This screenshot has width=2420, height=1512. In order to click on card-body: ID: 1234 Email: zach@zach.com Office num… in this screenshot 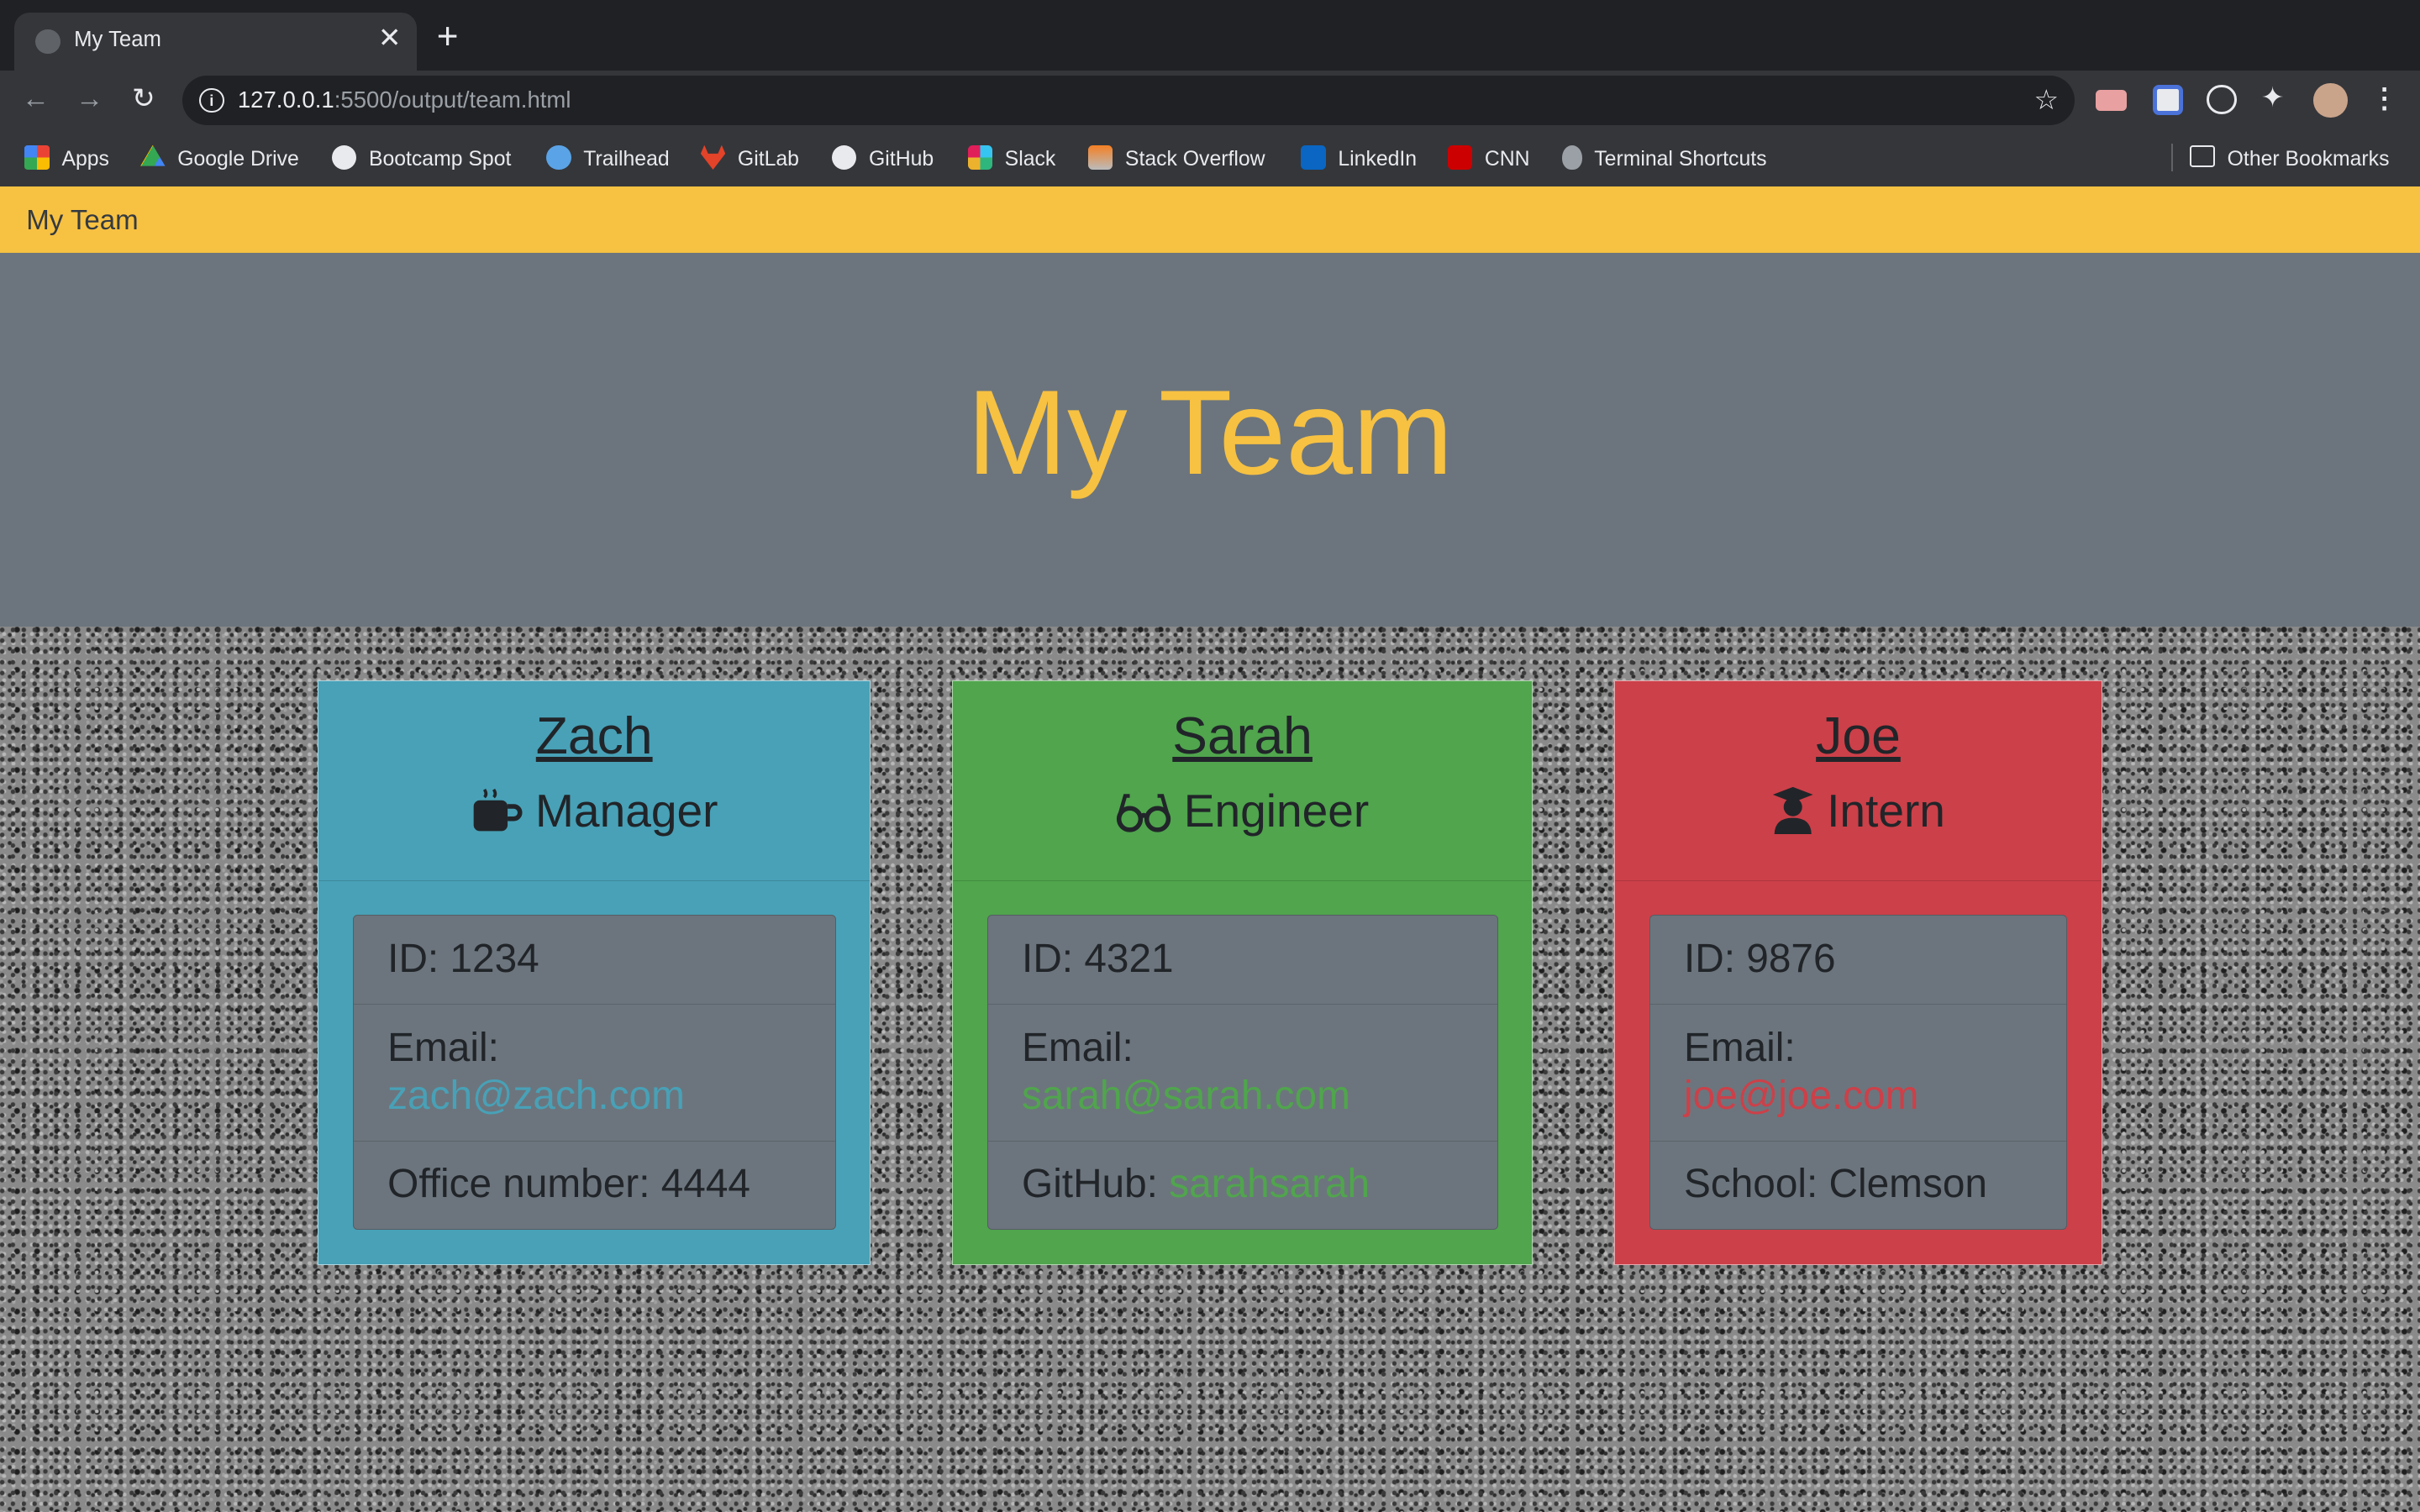, I will do `click(594, 1072)`.